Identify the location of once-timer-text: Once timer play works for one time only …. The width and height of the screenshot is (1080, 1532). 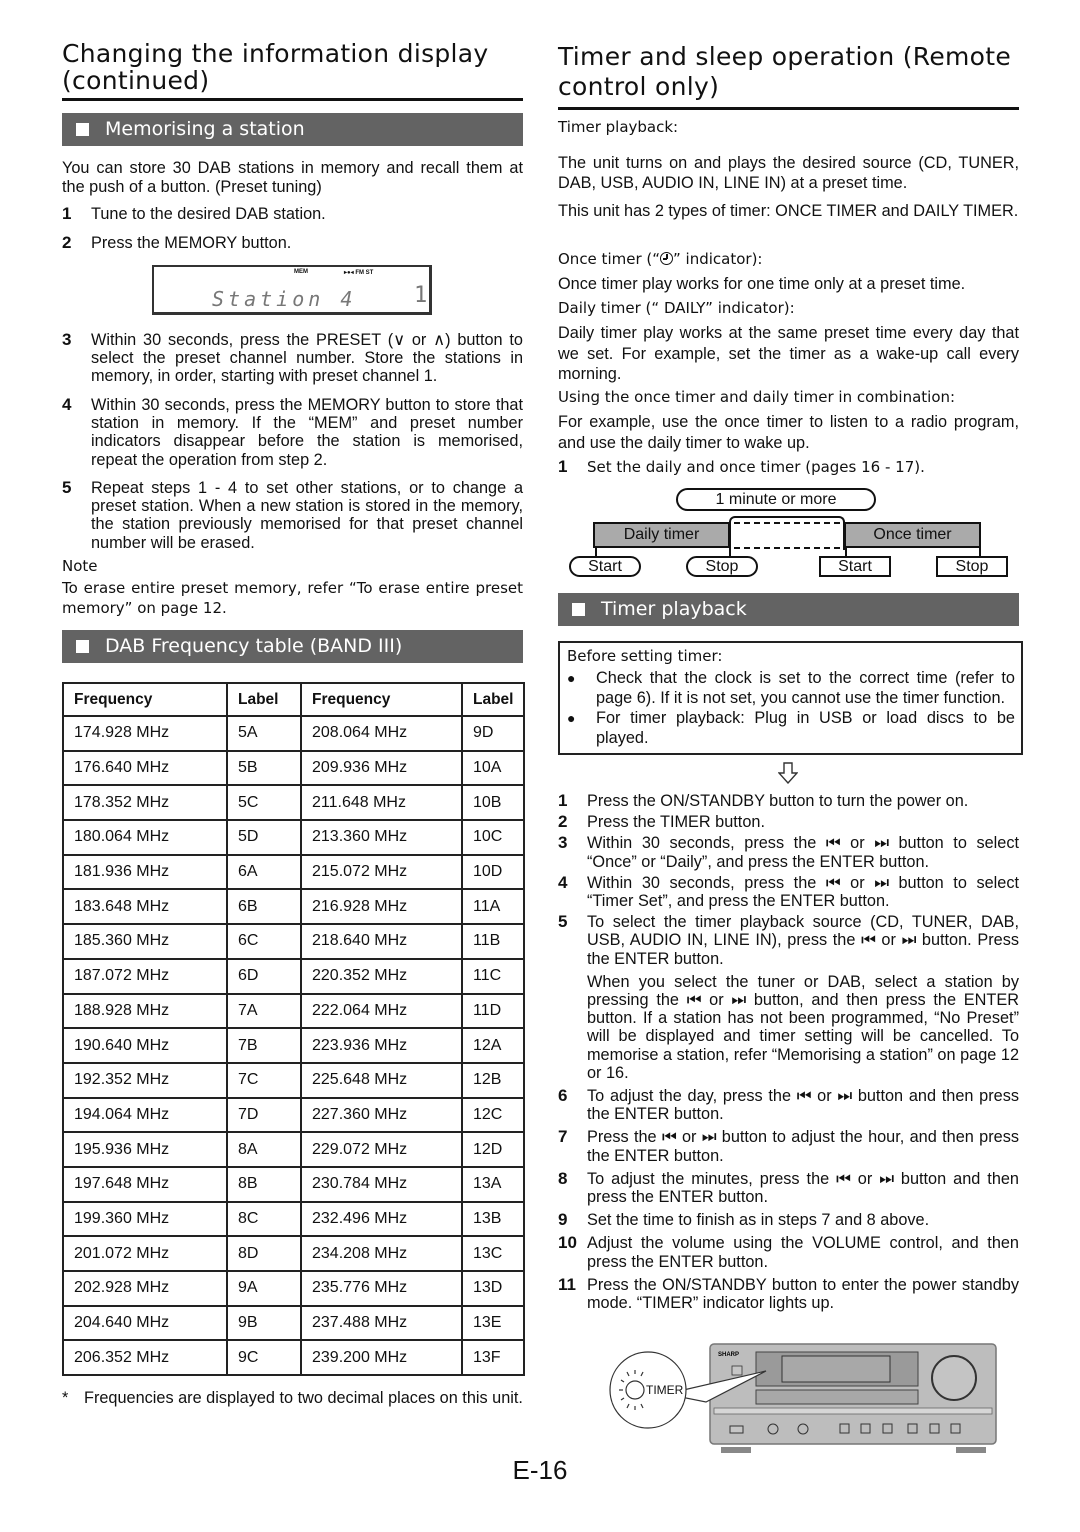
(762, 284).